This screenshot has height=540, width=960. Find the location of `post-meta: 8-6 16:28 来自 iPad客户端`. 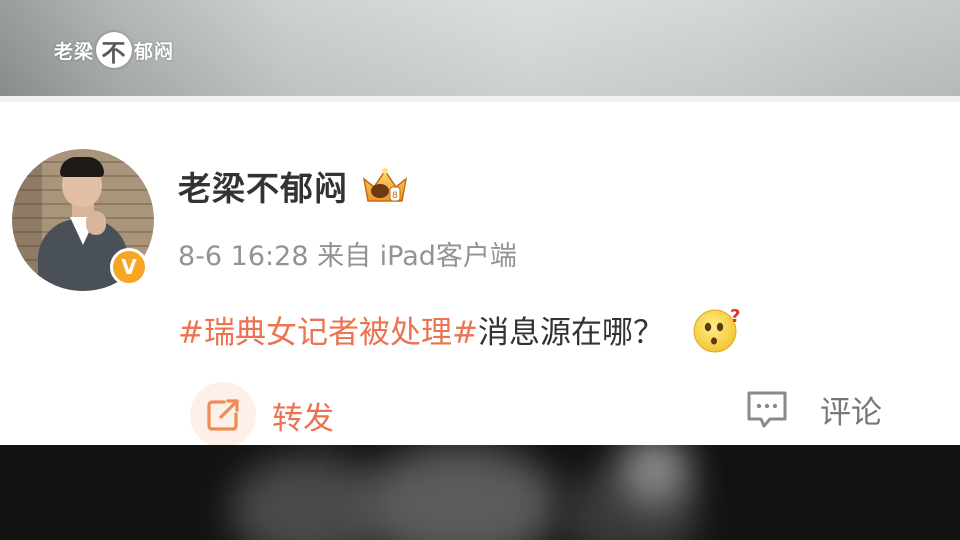

post-meta: 8-6 16:28 来自 iPad客户端 is located at coordinates (347, 256).